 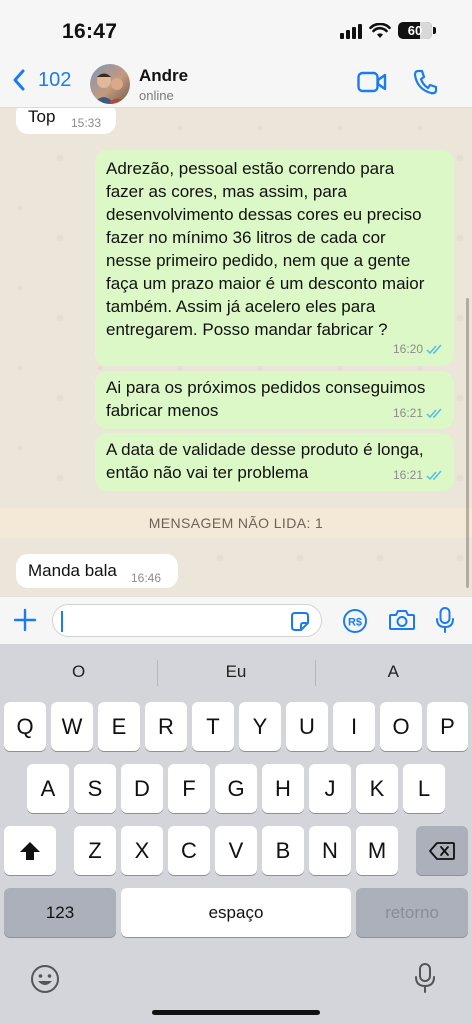 What do you see at coordinates (25, 726) in the screenshot?
I see `key-q: Q` at bounding box center [25, 726].